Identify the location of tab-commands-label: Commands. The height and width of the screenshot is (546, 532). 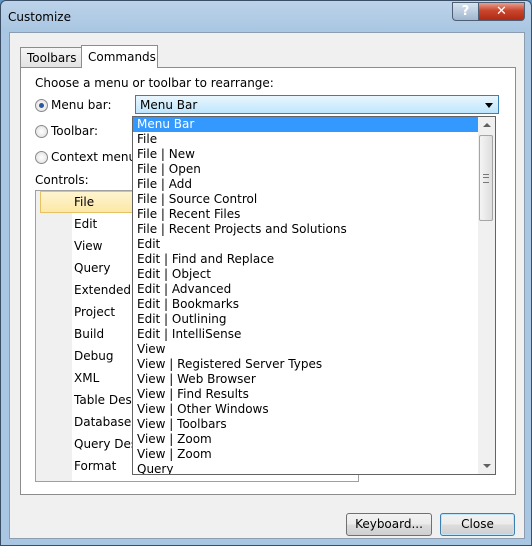
(122, 57).